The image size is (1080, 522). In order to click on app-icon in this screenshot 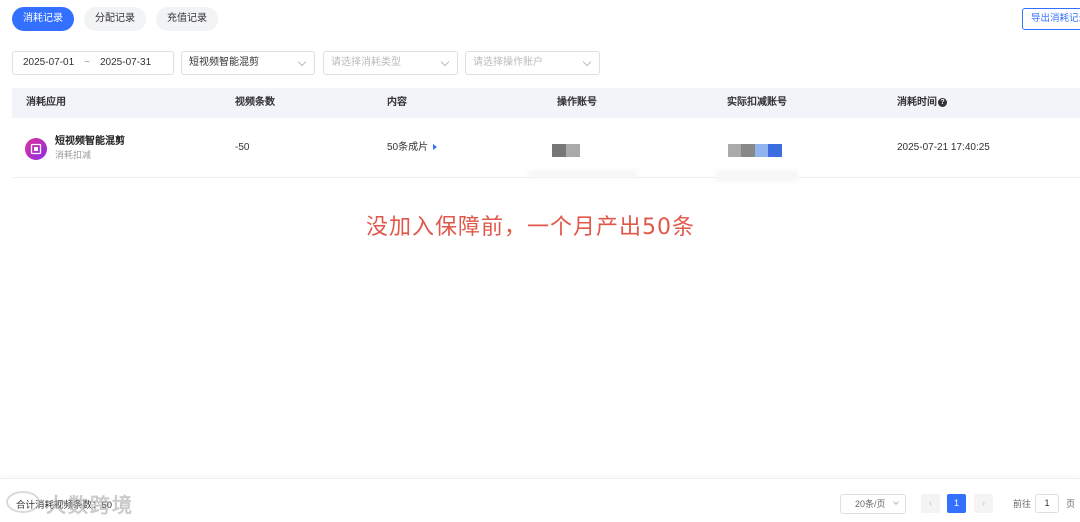, I will do `click(36, 149)`.